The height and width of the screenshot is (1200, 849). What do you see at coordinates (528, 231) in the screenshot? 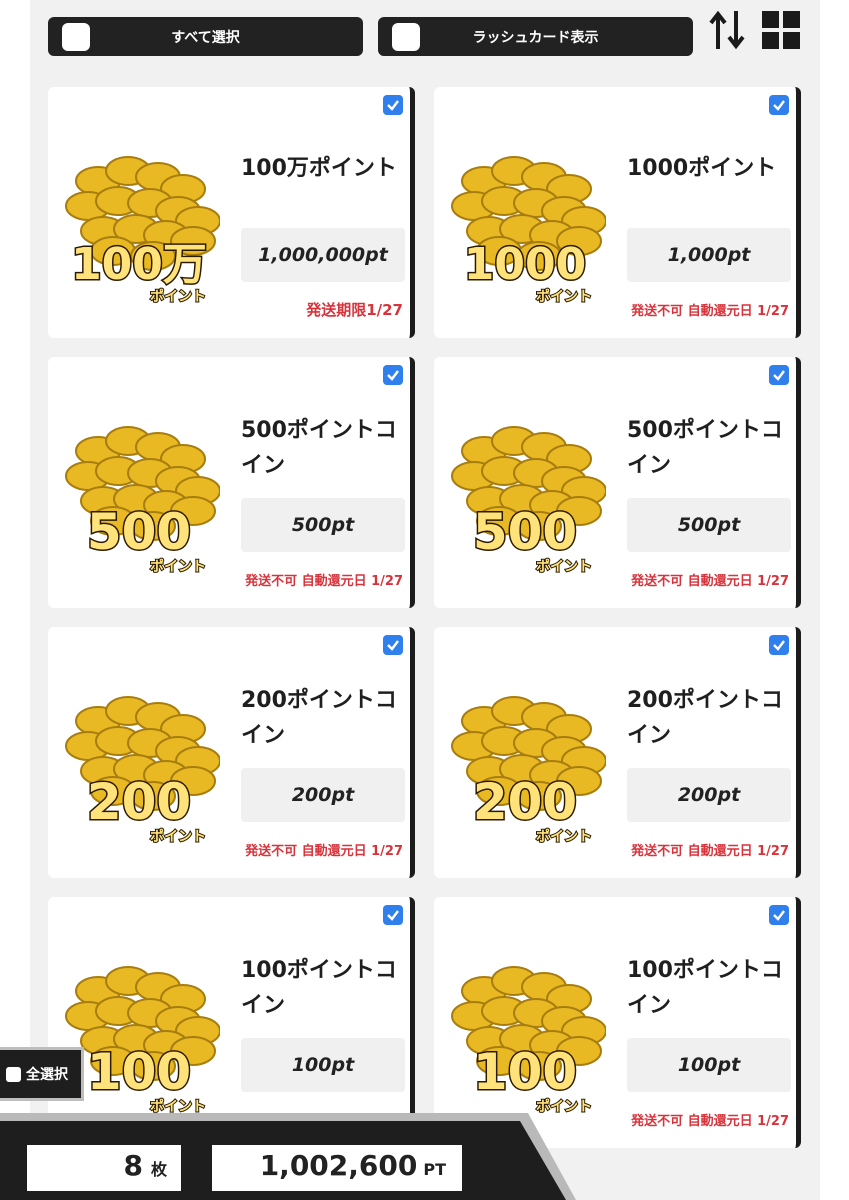
I see `coin-pile-image: 1000ポイント` at bounding box center [528, 231].